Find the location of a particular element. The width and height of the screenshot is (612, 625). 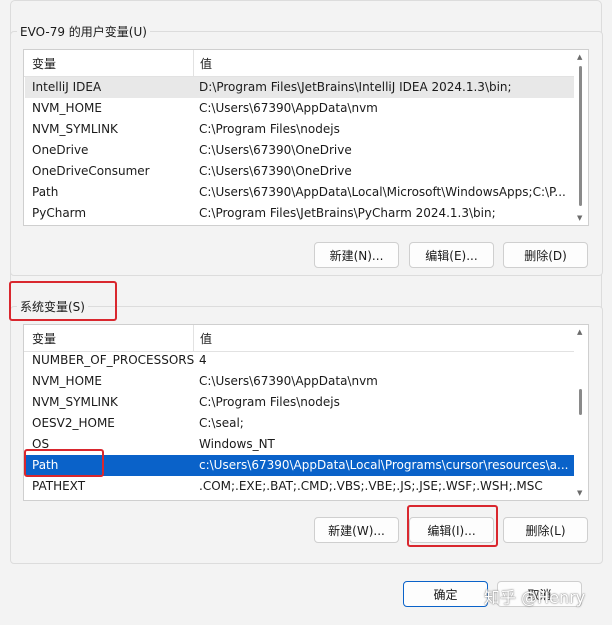

system-delete-button: 删除(L) is located at coordinates (545, 530).